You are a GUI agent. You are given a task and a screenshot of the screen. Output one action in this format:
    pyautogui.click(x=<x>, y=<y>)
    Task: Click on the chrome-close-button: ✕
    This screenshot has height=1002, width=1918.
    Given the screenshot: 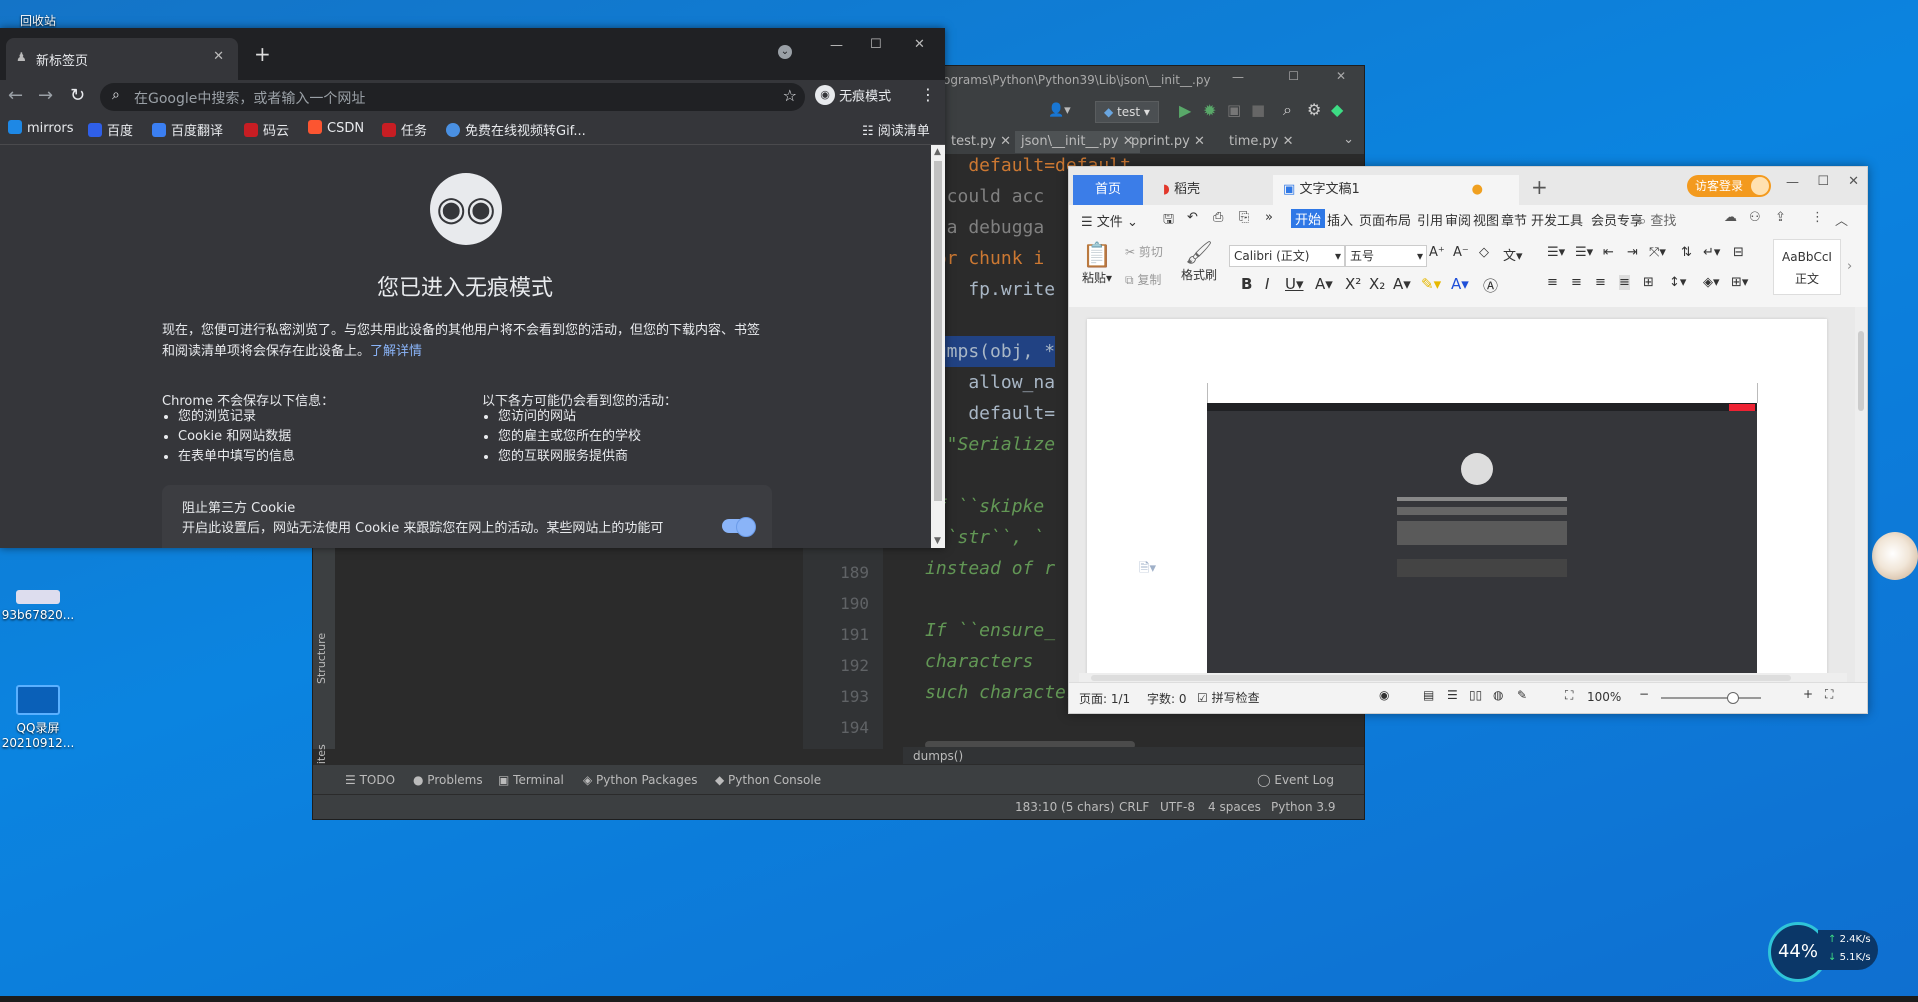 What is the action you would take?
    pyautogui.click(x=919, y=44)
    